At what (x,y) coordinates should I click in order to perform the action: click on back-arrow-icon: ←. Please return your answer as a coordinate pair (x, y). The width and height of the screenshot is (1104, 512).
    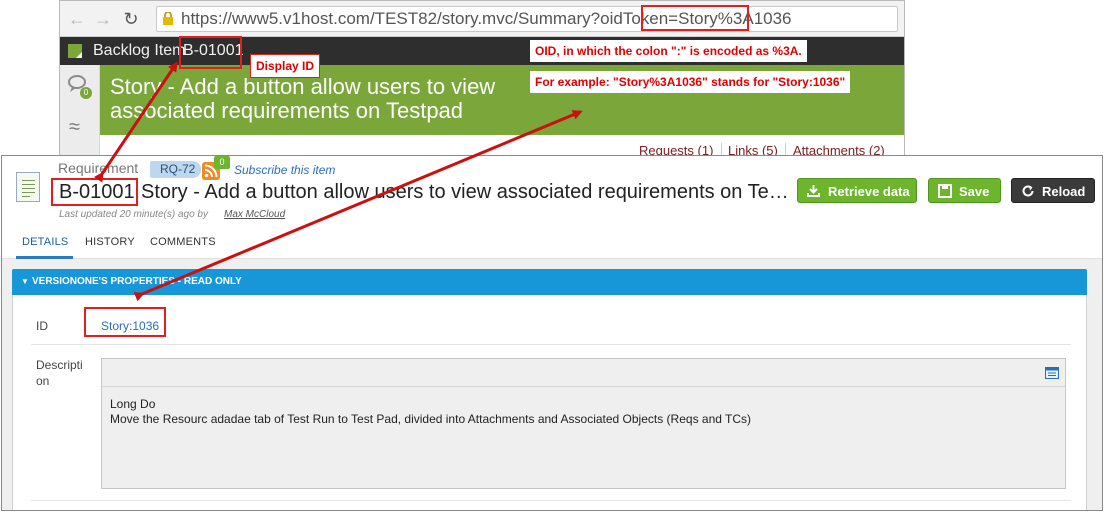
    Looking at the image, I should click on (77, 19).